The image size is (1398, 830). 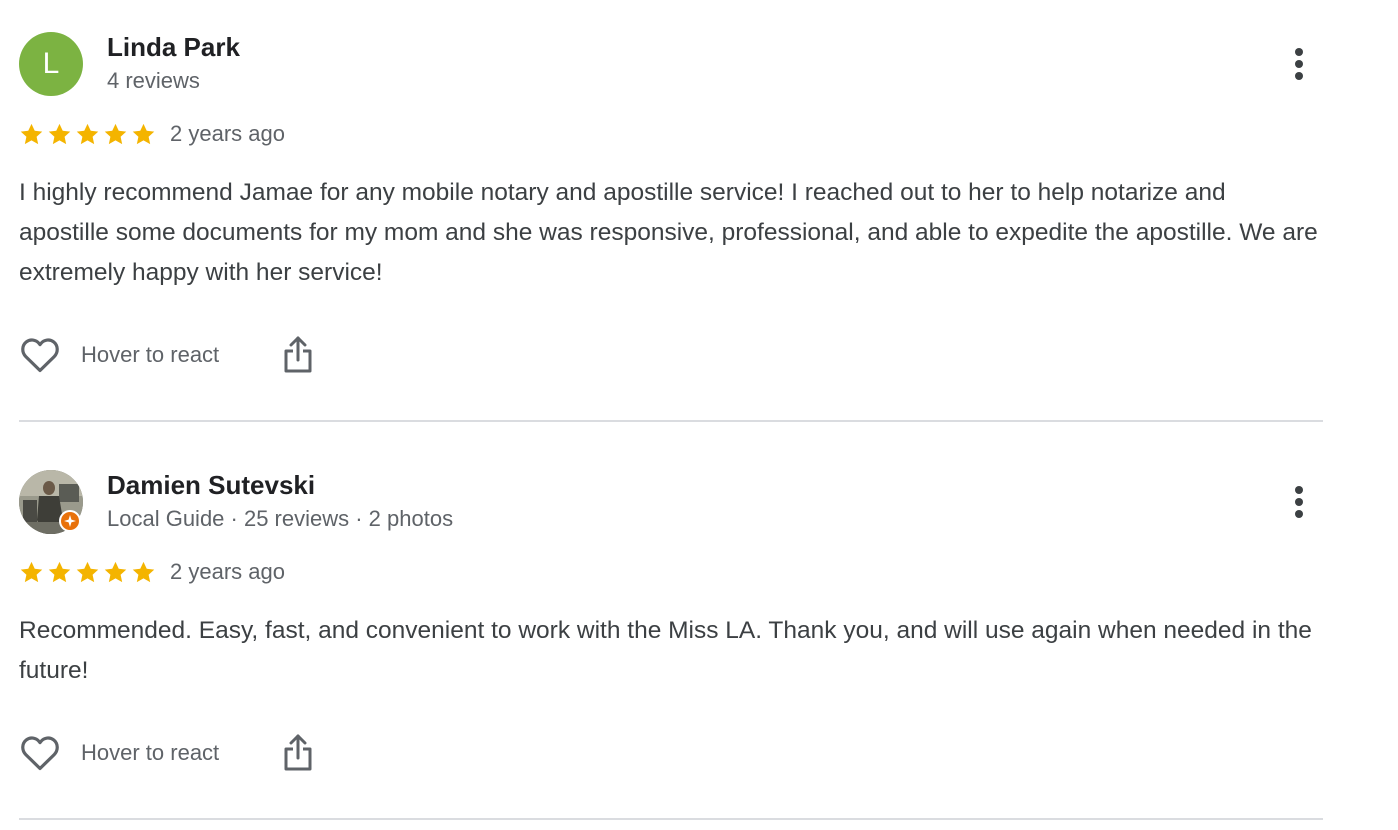 What do you see at coordinates (173, 47) in the screenshot?
I see `reviewer-name: Linda Park` at bounding box center [173, 47].